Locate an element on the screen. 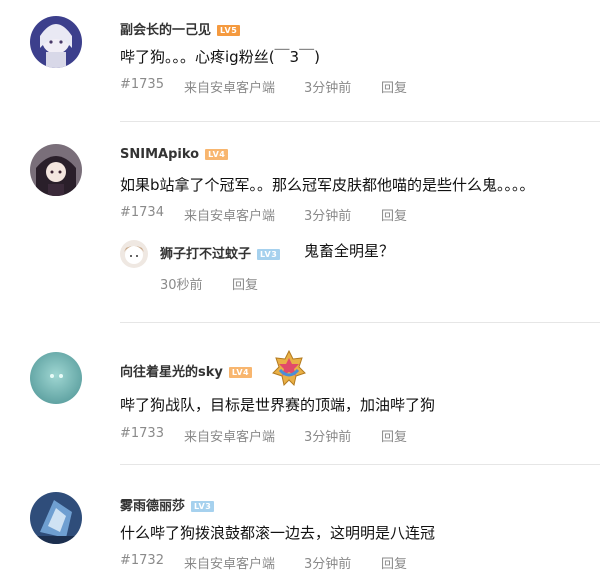 This screenshot has width=600, height=584. username-text: 向往着星光的sky is located at coordinates (171, 372).